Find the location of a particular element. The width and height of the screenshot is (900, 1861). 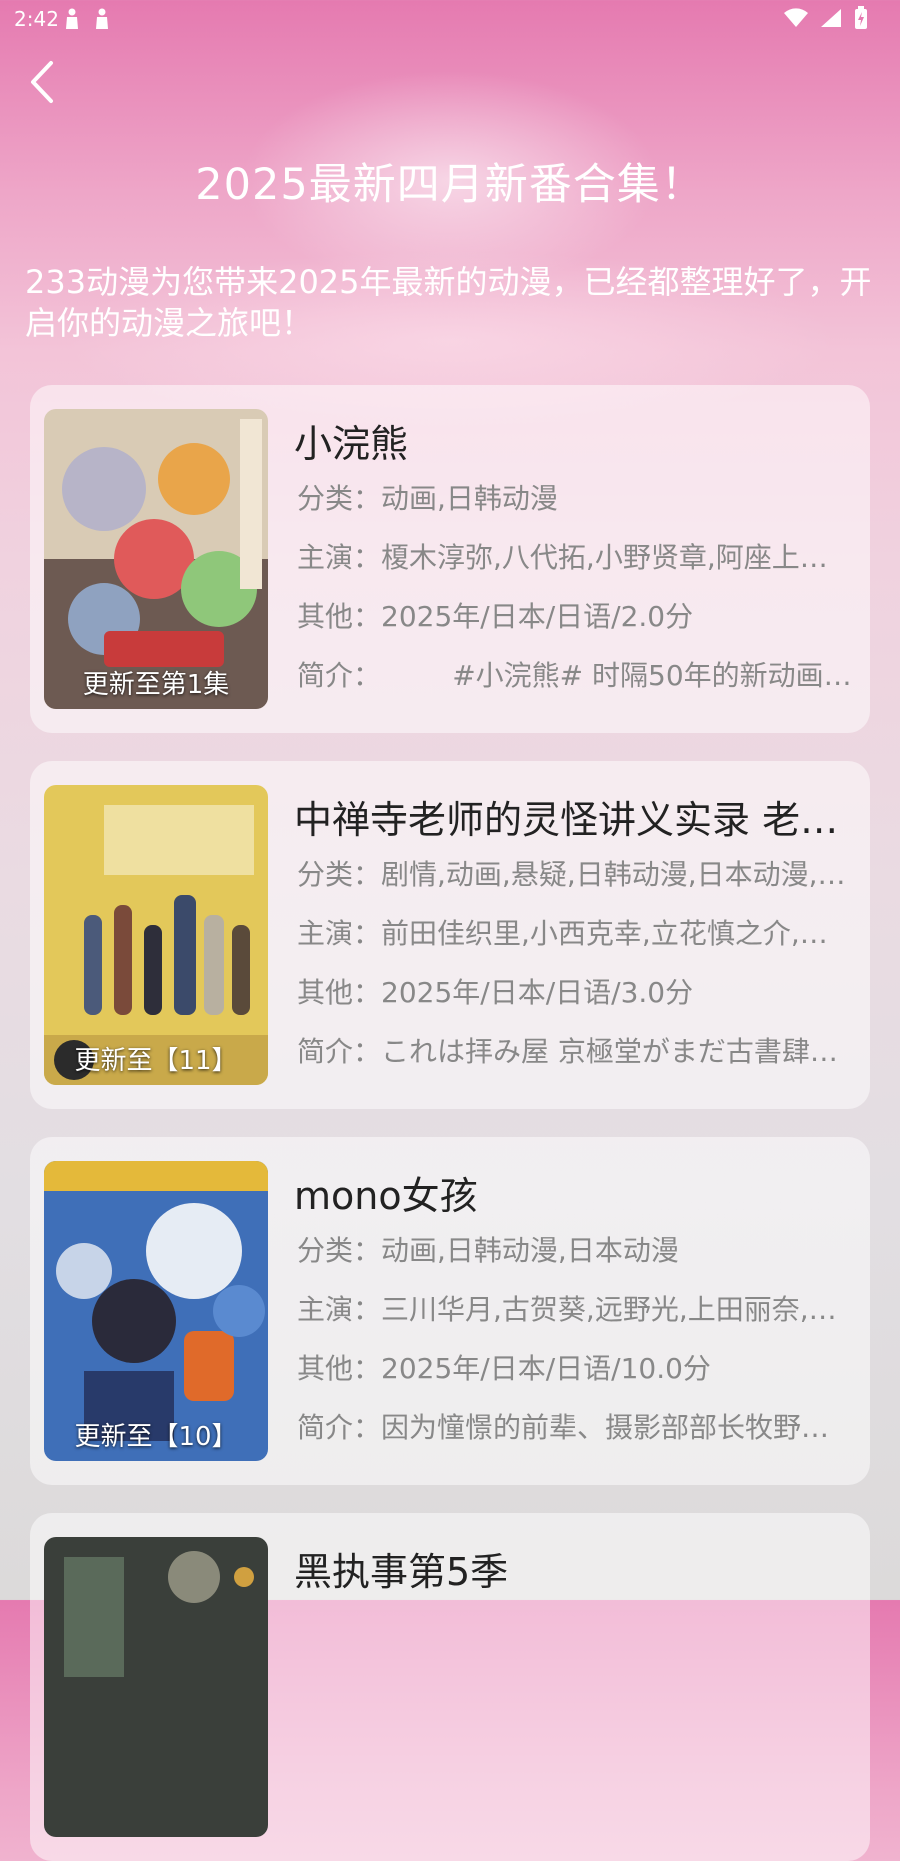

category-row: 分类：剧情,动画,悬疑,日韩动漫,日本动漫,其他 is located at coordinates (574, 873).